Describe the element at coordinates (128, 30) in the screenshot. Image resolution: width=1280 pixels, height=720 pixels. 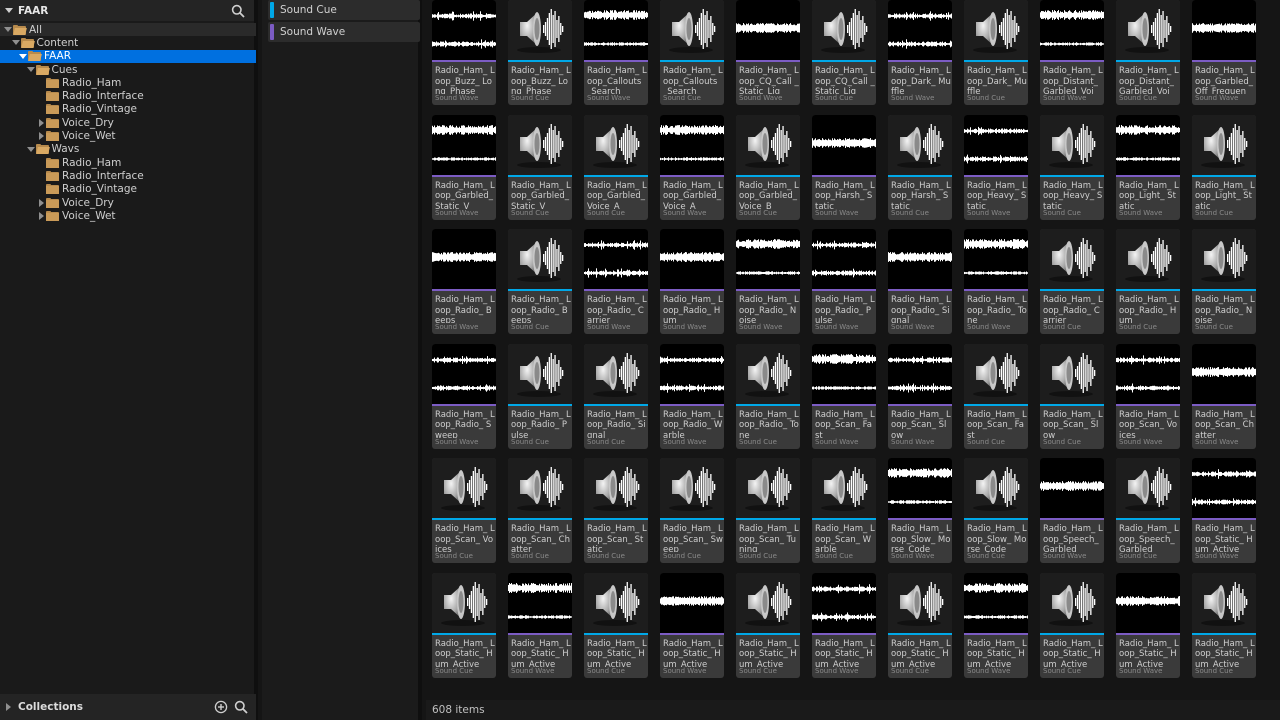
I see `tree-item-all: All` at that location.